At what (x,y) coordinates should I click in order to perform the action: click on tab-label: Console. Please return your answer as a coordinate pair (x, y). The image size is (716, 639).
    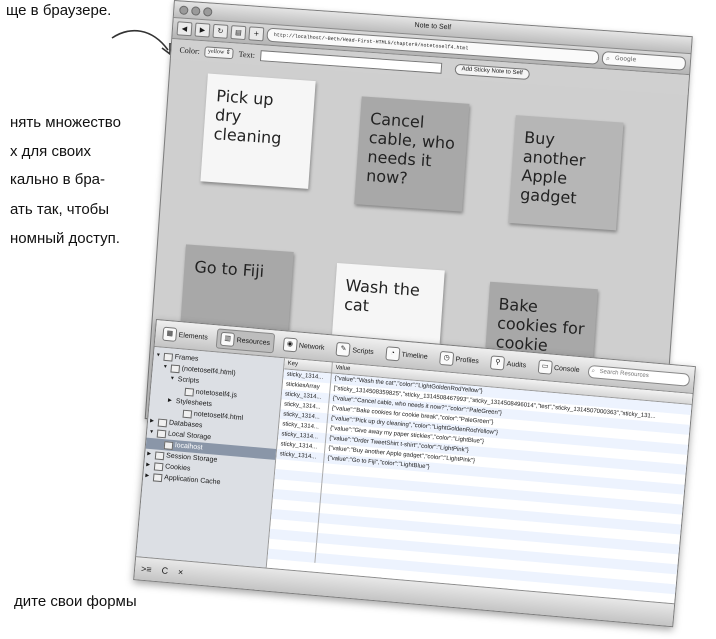
    Looking at the image, I should click on (566, 369).